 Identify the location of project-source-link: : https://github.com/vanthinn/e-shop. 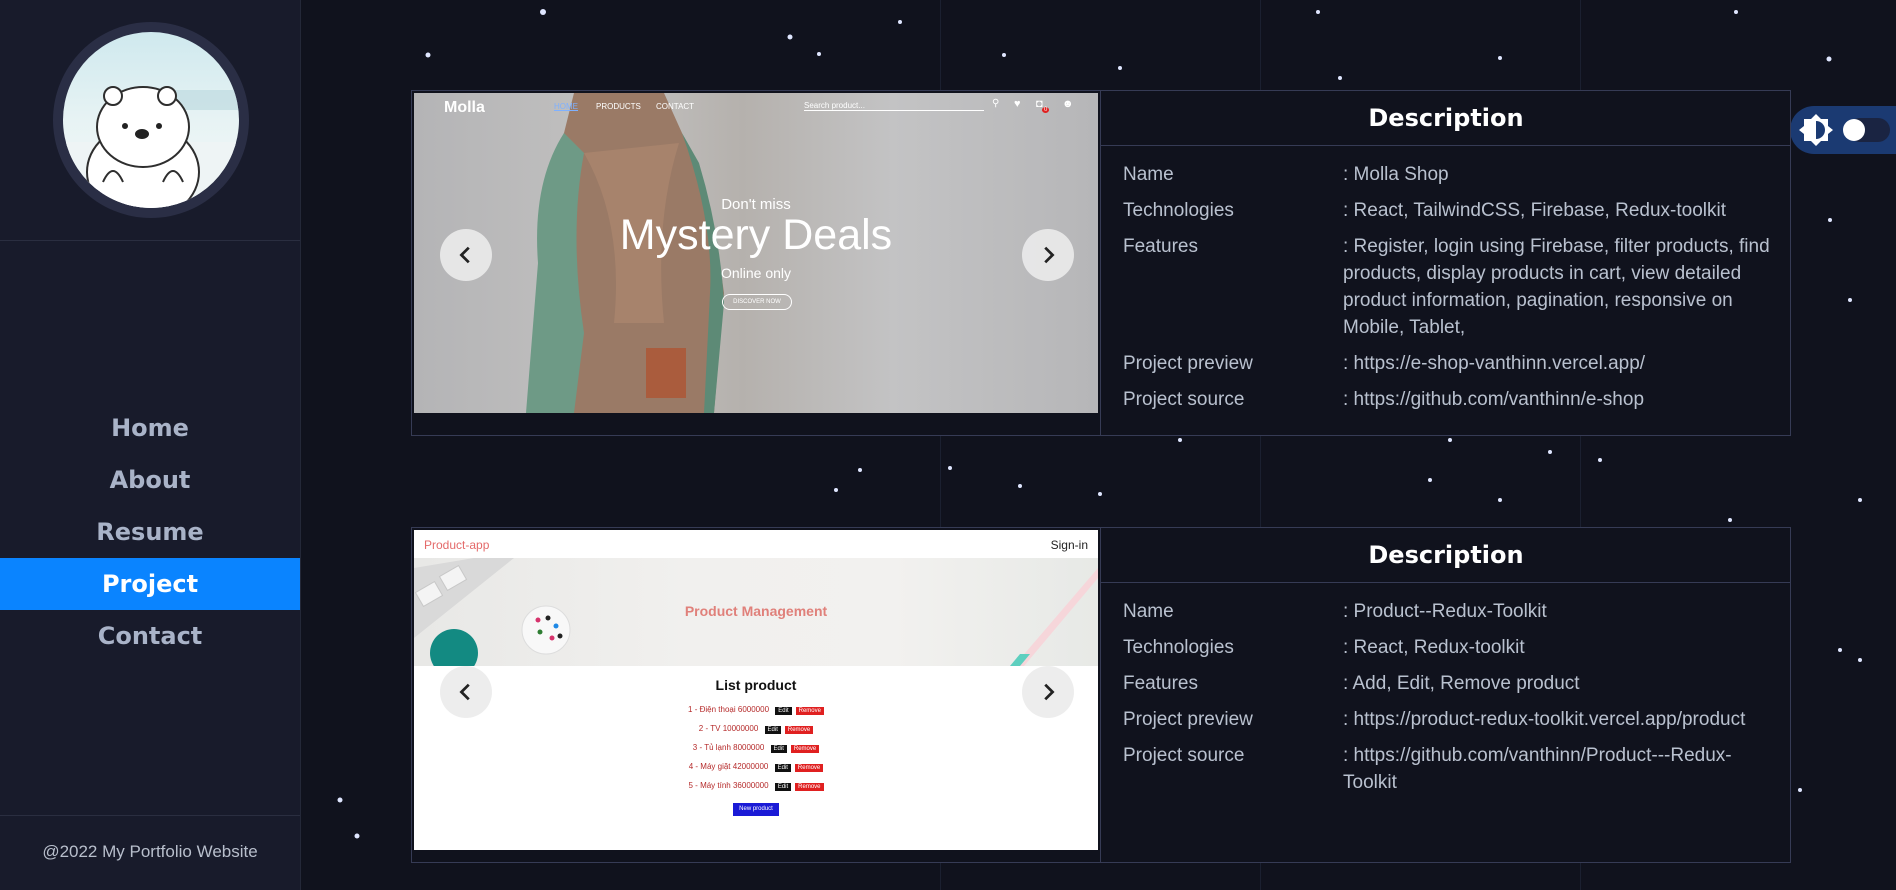
(1563, 399).